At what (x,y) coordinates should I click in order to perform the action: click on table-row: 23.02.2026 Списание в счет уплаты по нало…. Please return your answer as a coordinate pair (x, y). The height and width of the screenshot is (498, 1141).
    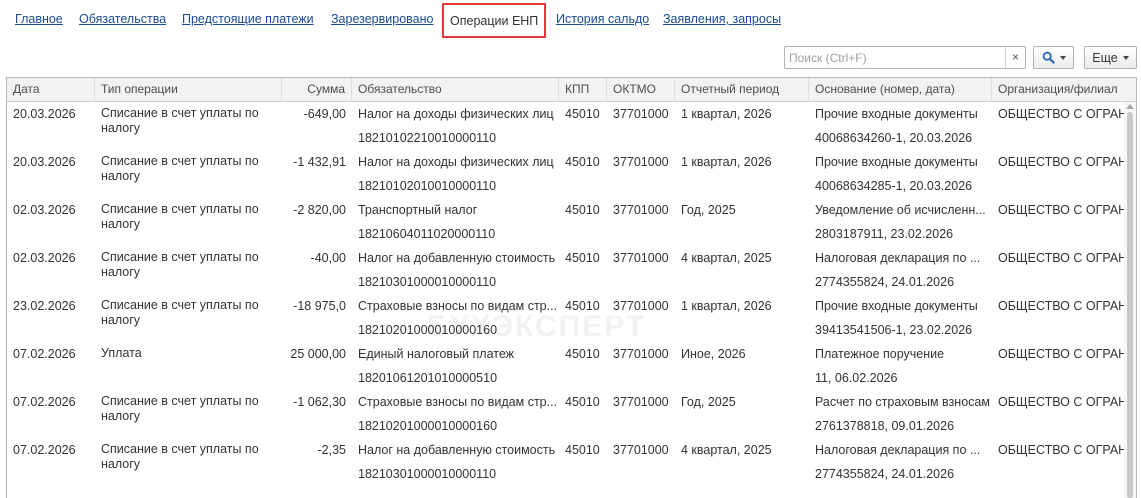
    Looking at the image, I should click on (566, 318).